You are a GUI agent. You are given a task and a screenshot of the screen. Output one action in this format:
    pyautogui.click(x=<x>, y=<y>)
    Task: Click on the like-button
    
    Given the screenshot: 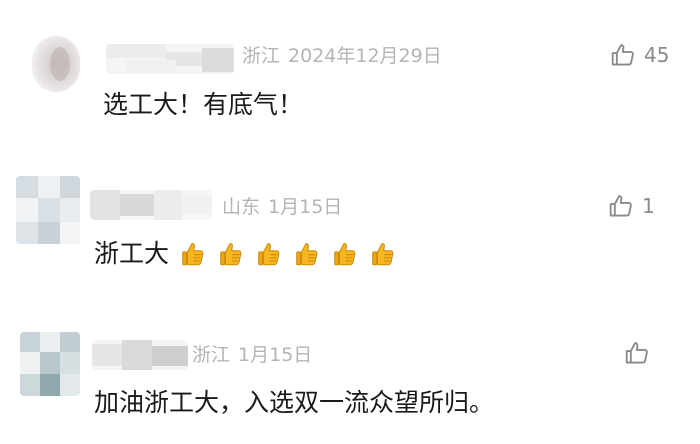 What is the action you would take?
    pyautogui.click(x=641, y=353)
    